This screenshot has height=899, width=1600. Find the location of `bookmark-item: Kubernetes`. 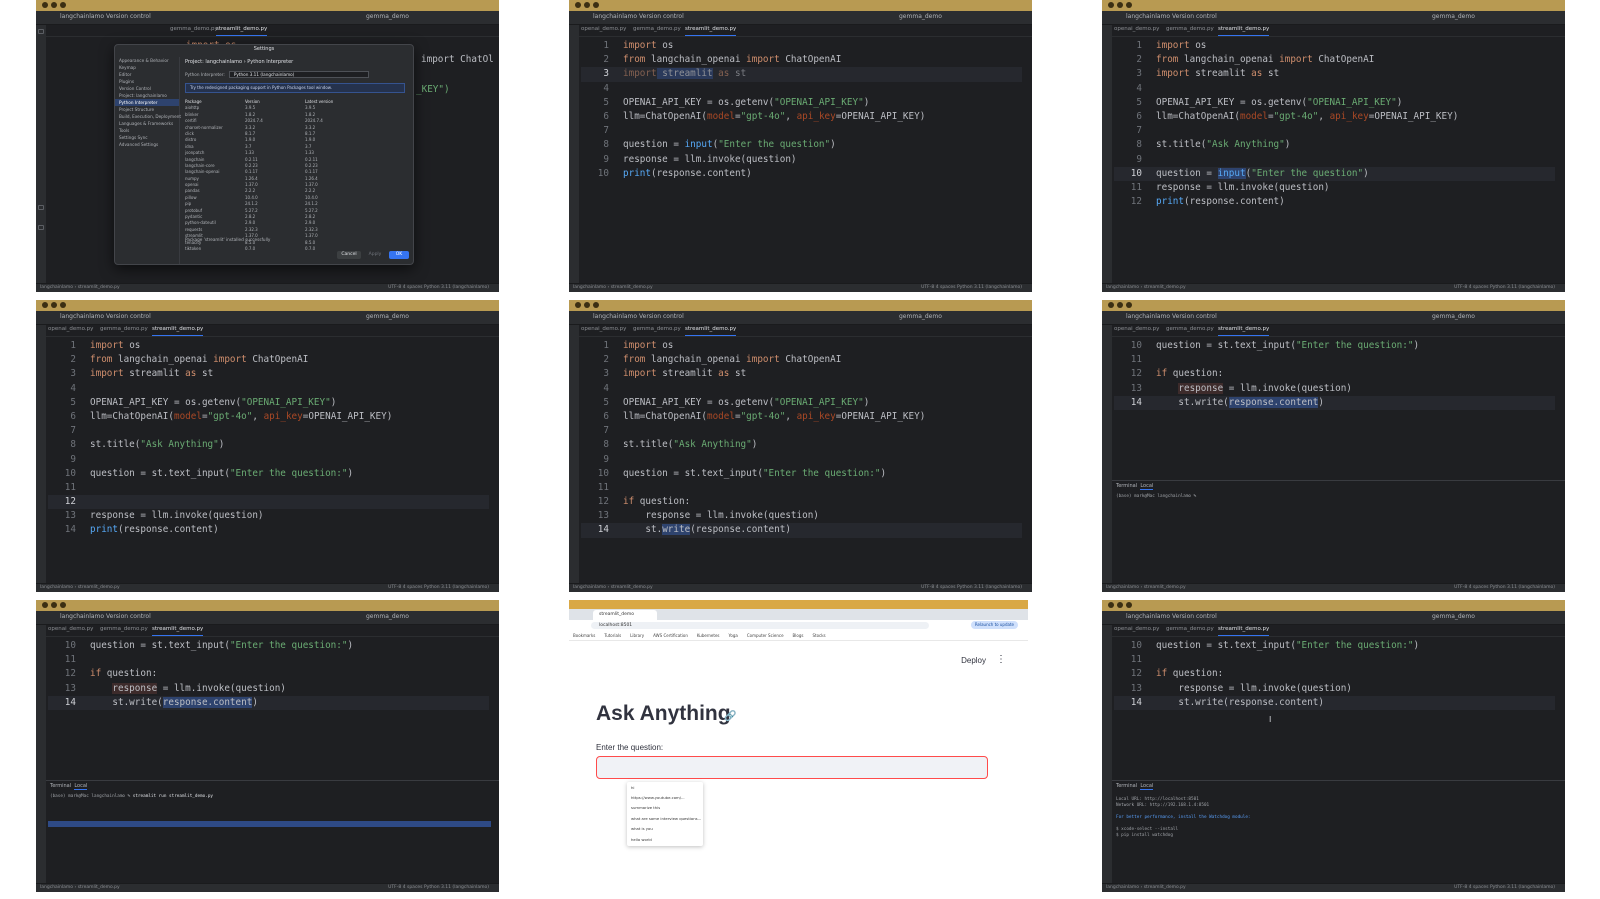

bookmark-item: Kubernetes is located at coordinates (708, 635).